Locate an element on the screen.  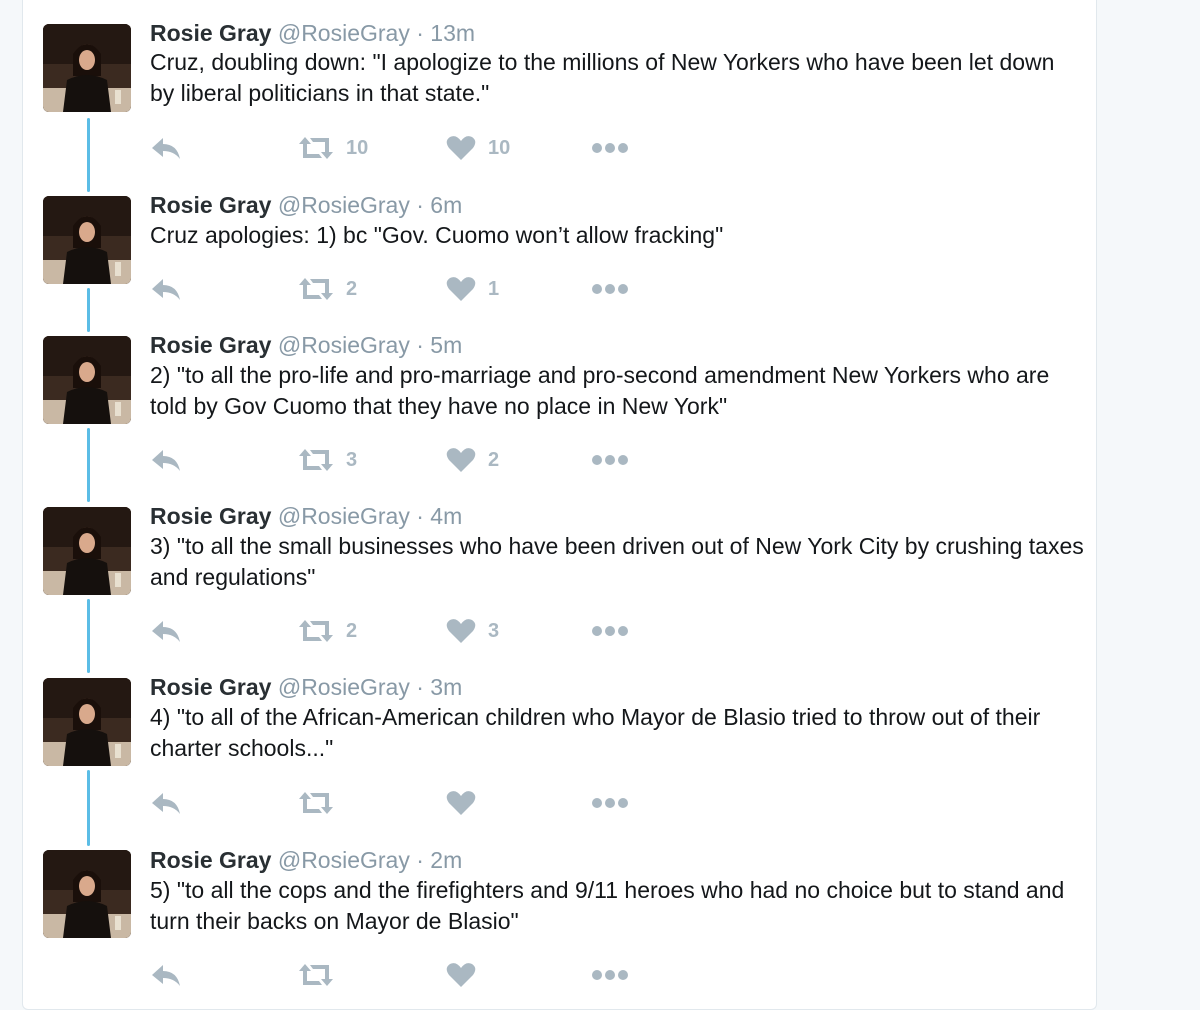
tweet-actions: 2 3 is located at coordinates (410, 631).